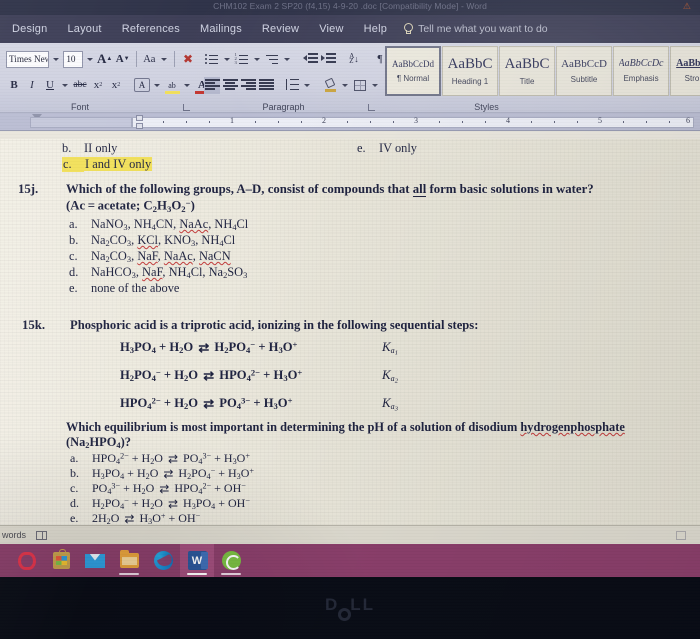  I want to click on taskbar-edge, so click(163, 560).